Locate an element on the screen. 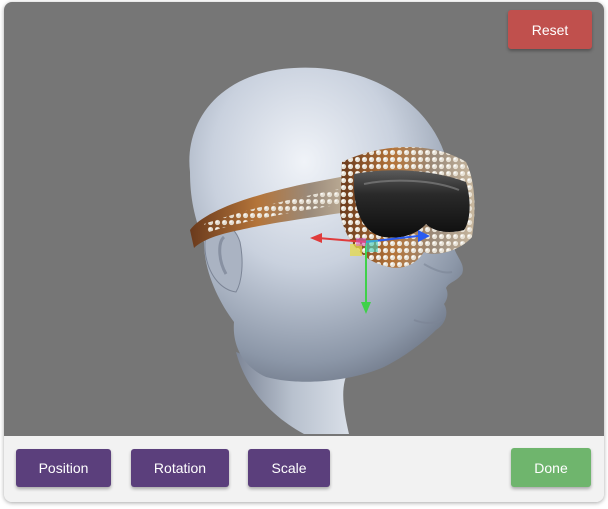 The width and height of the screenshot is (608, 509). position-mode-button: Position is located at coordinates (63, 468).